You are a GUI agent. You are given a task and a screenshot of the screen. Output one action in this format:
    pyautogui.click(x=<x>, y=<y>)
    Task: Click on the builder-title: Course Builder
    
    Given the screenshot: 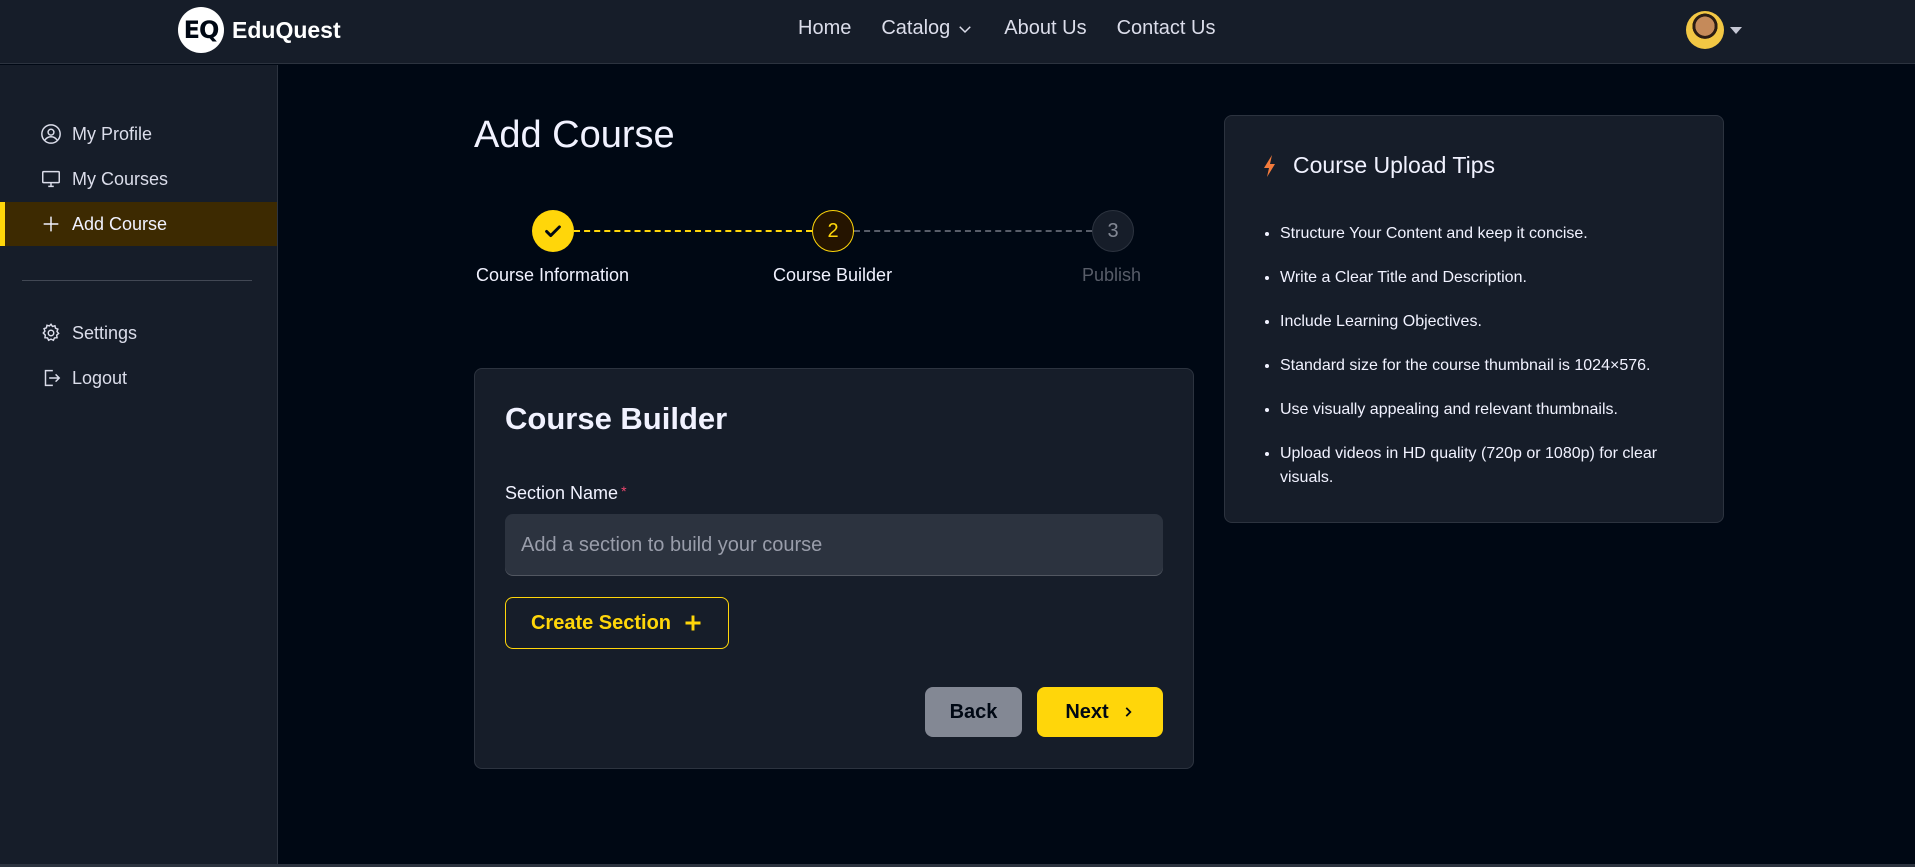 What is the action you would take?
    pyautogui.click(x=616, y=418)
    